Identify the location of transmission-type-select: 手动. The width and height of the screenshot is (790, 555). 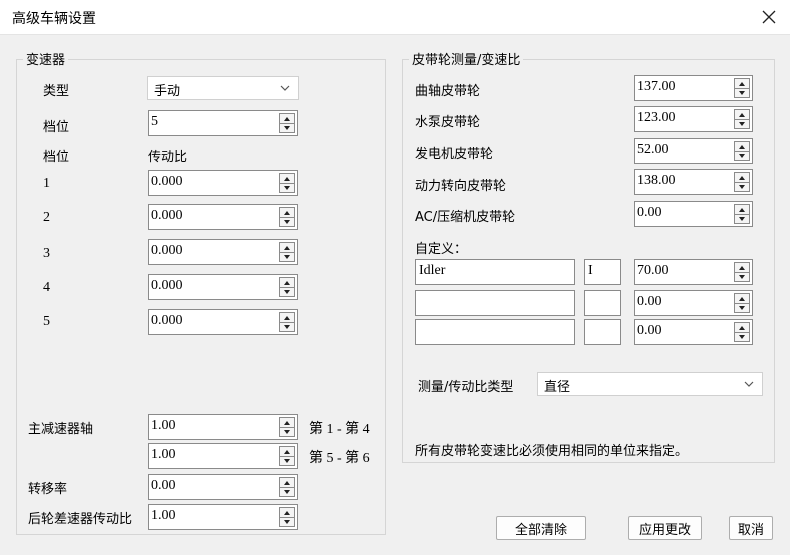
(223, 88).